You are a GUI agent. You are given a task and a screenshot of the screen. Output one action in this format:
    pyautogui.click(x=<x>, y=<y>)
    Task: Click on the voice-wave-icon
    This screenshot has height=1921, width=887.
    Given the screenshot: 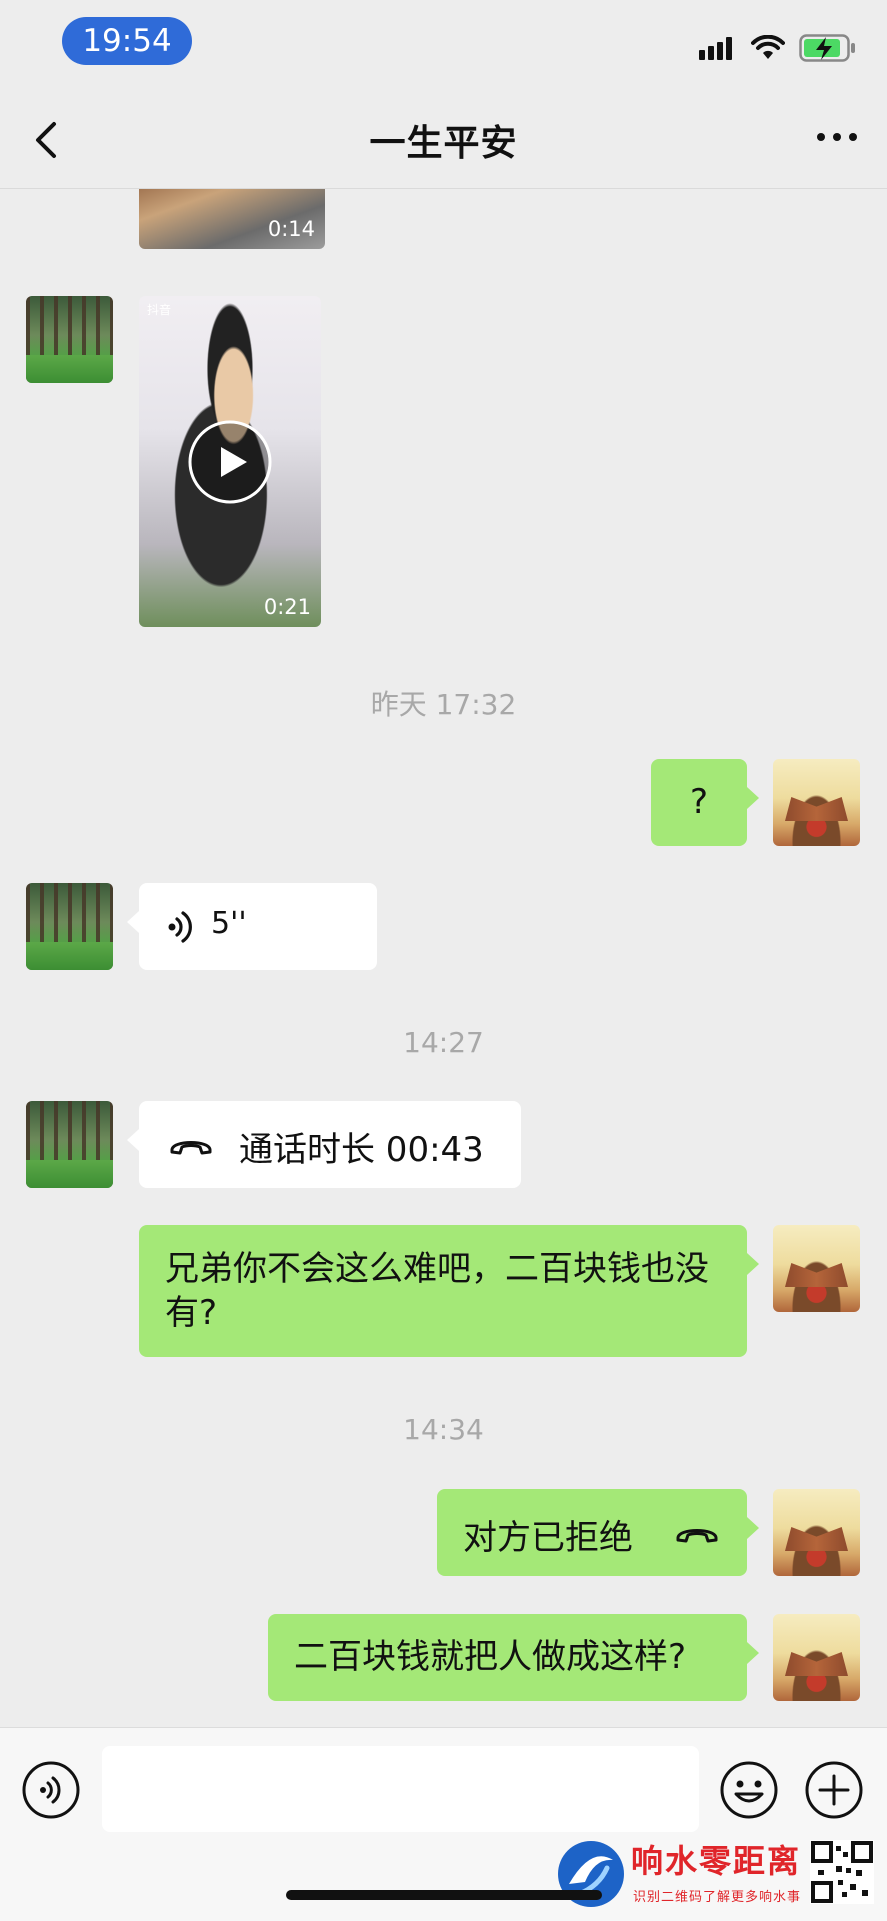 What is the action you would take?
    pyautogui.click(x=180, y=927)
    